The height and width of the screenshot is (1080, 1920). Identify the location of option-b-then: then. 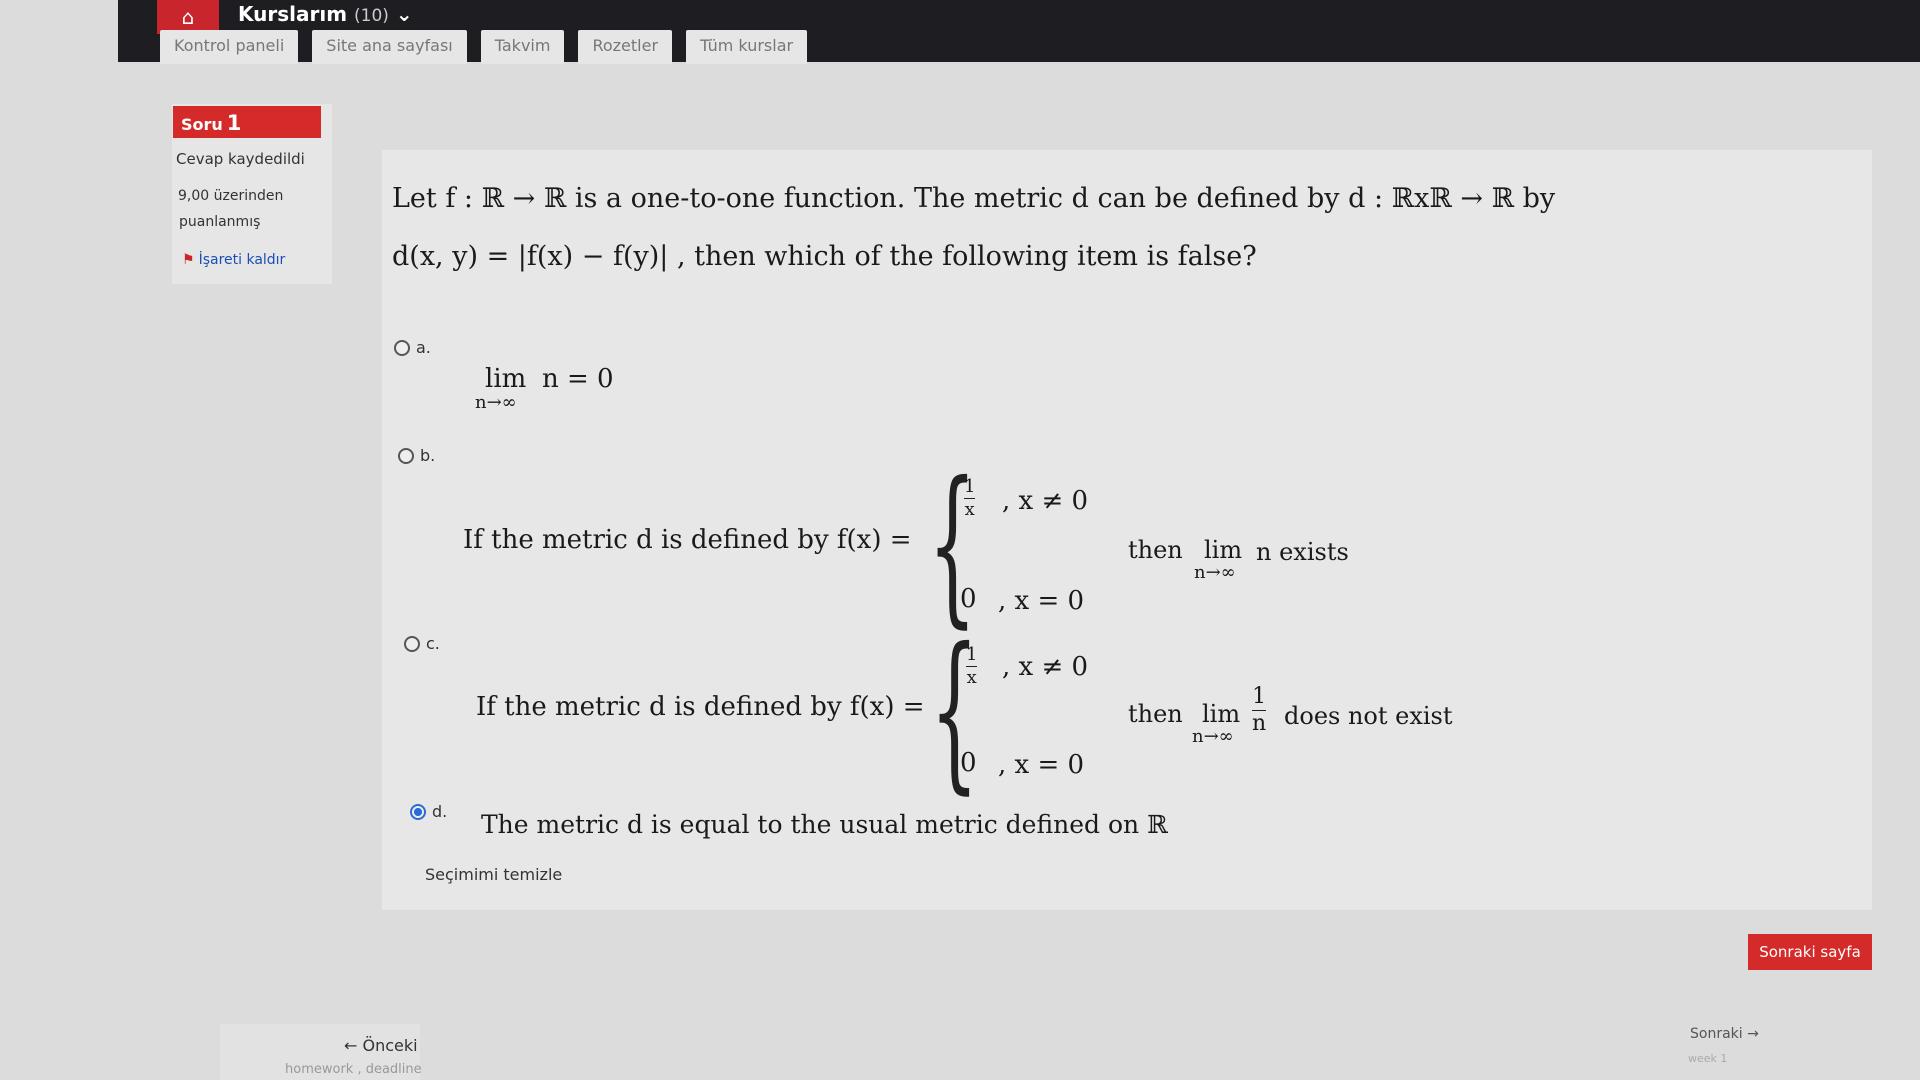
(1155, 550).